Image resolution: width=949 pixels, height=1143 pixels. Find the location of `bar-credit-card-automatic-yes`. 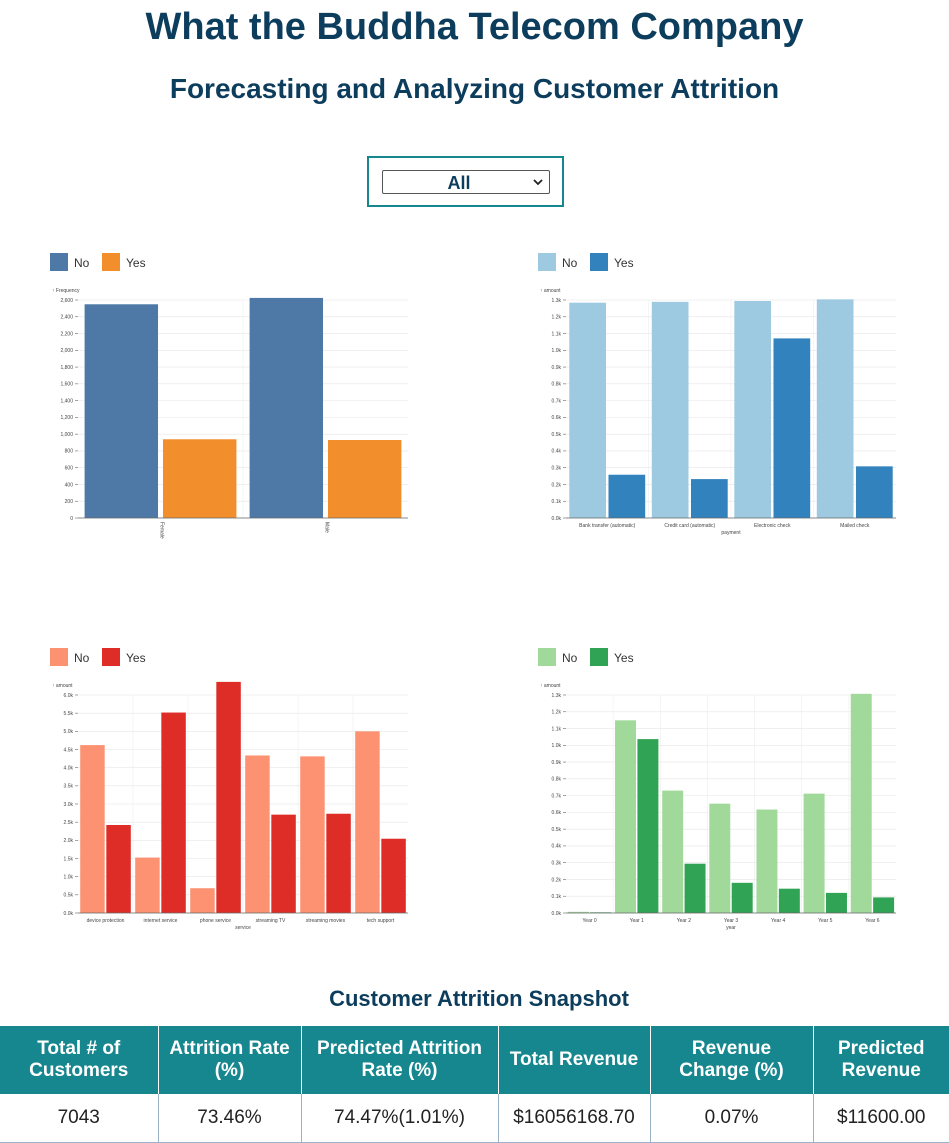

bar-credit-card-automatic-yes is located at coordinates (709, 498).